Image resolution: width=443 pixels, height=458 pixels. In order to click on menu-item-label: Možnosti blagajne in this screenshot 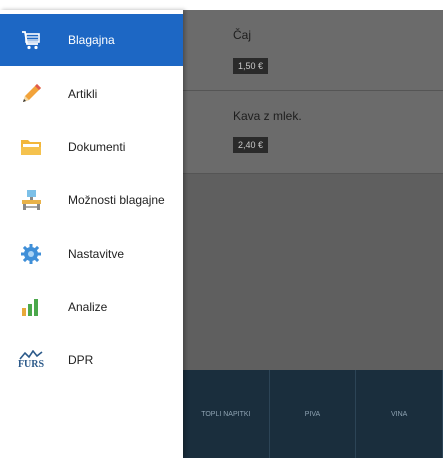, I will do `click(116, 200)`.